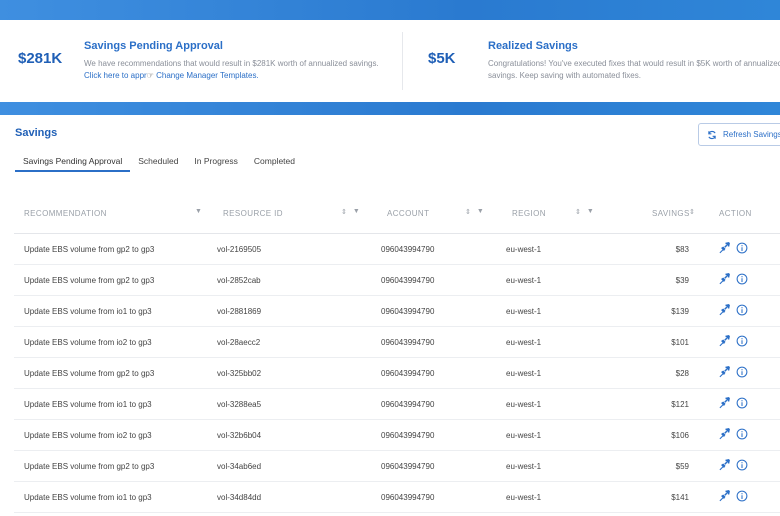  What do you see at coordinates (239, 466) in the screenshot?
I see `resource-id-cell: vol-34ab6ed` at bounding box center [239, 466].